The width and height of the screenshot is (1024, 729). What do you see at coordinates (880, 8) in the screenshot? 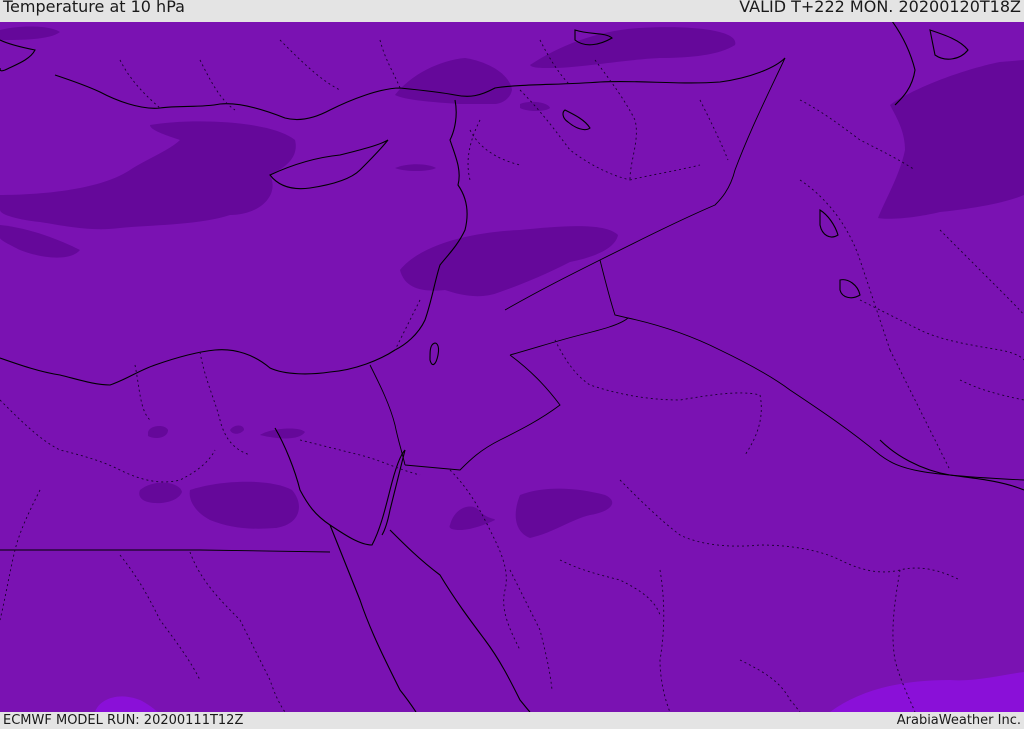
I see `valid-time: VALID T+222 MON. 20200120T18Z` at bounding box center [880, 8].